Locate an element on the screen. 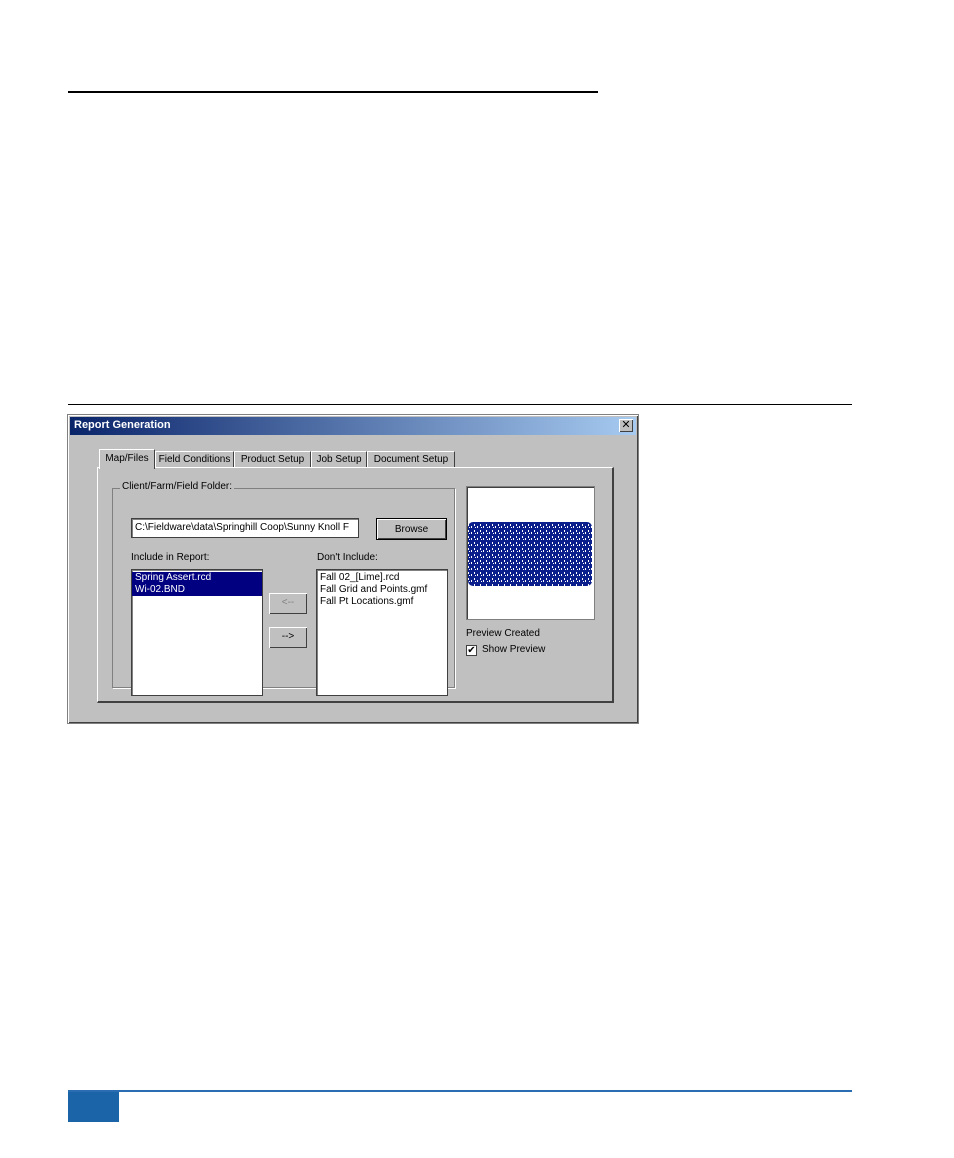  move-left-button: <-- is located at coordinates (288, 603).